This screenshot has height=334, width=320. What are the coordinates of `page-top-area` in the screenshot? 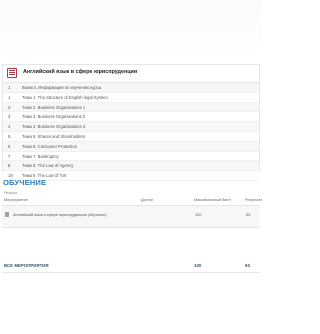 It's located at (131, 29).